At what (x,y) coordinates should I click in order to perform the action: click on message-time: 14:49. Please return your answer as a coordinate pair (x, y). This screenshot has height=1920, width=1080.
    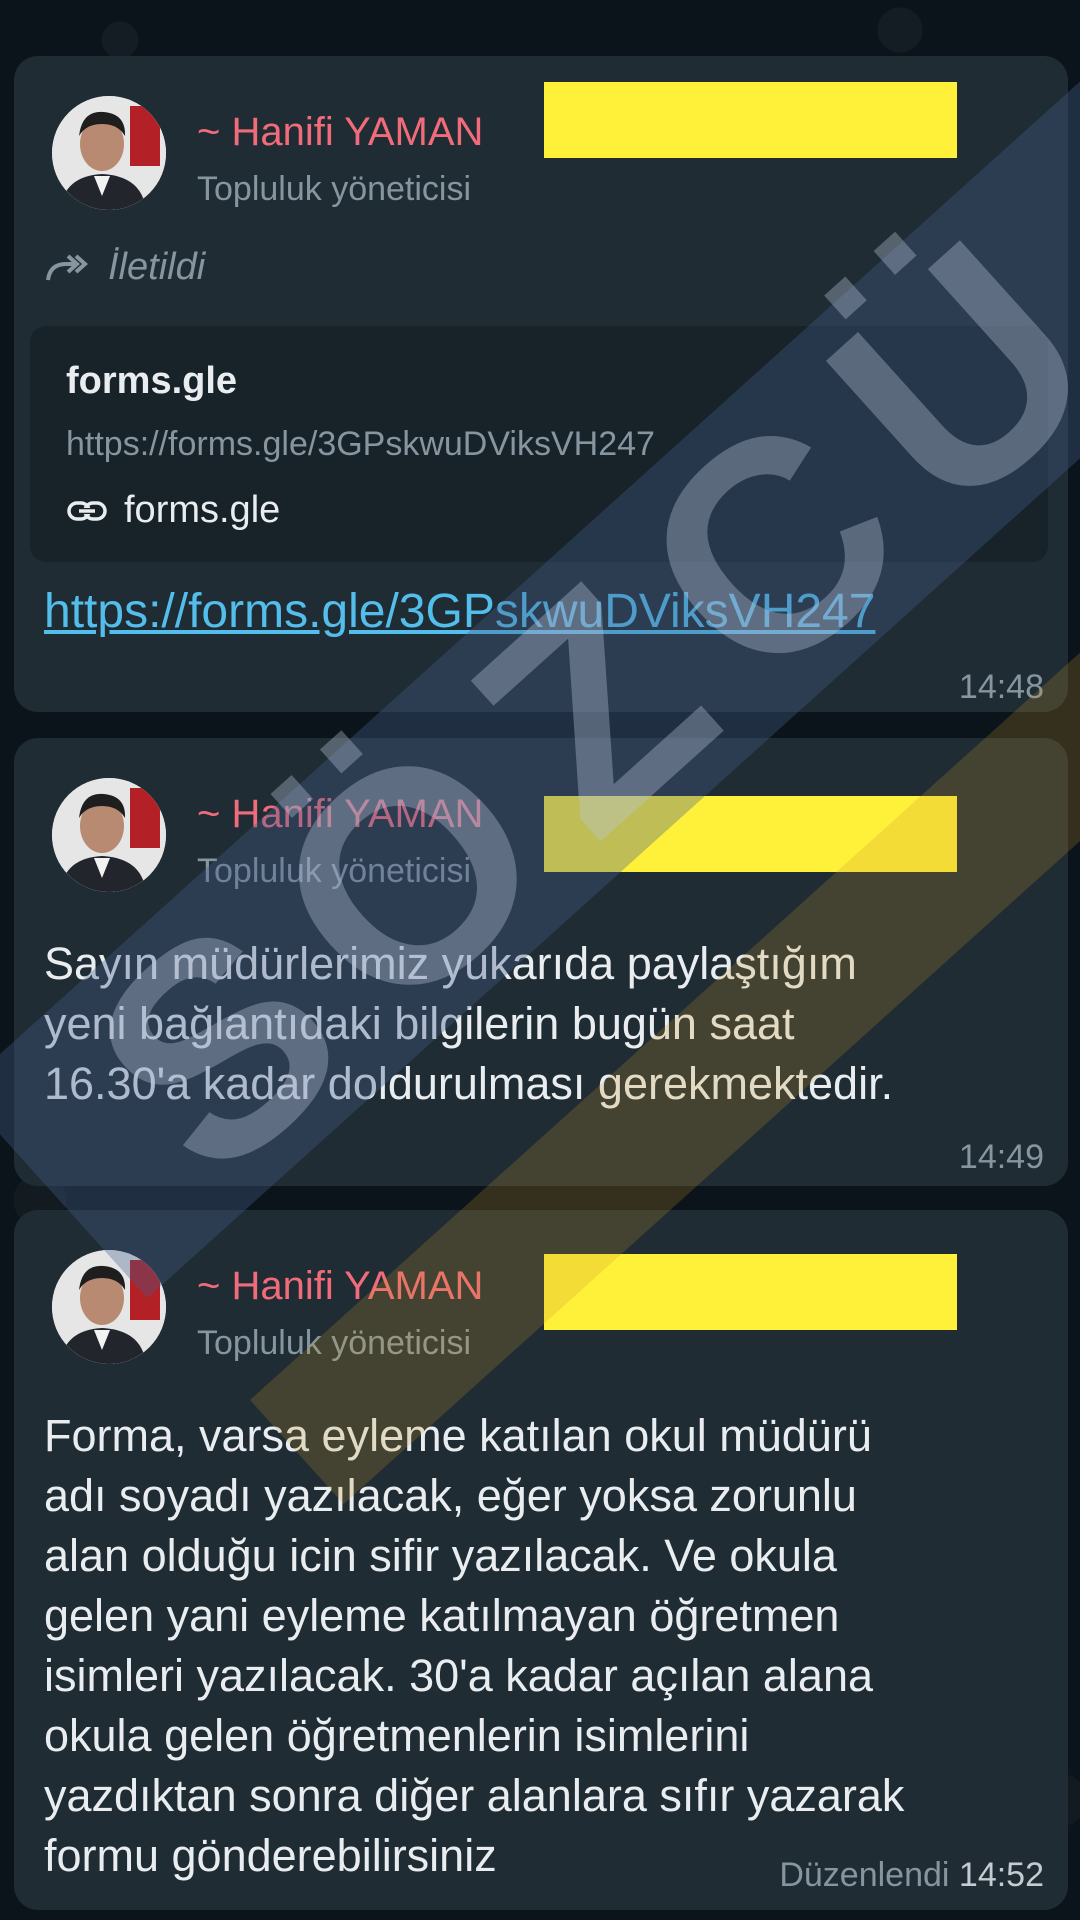
    Looking at the image, I should click on (1001, 1157).